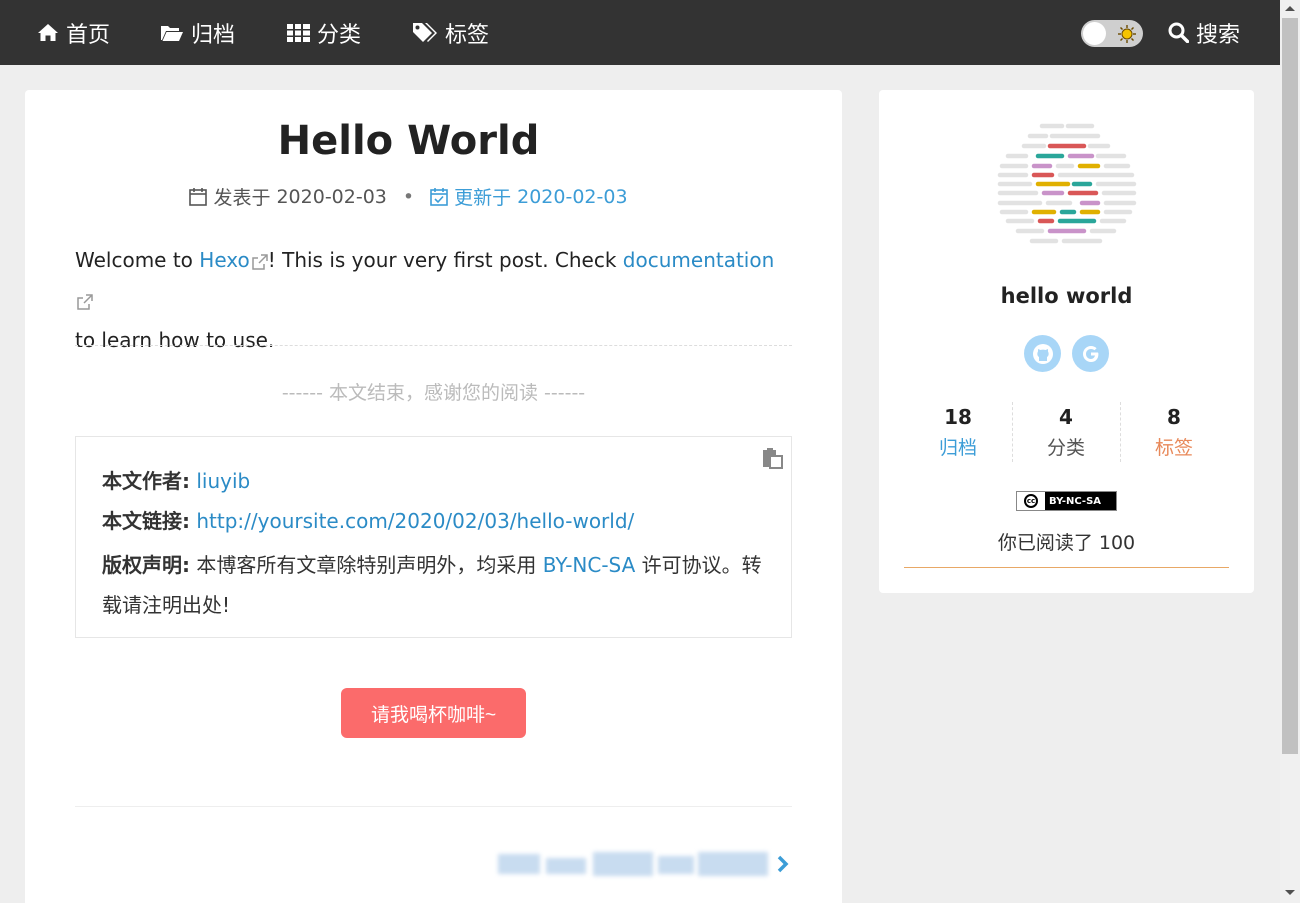 The height and width of the screenshot is (903, 1300). What do you see at coordinates (773, 458) in the screenshot?
I see `copy-icon` at bounding box center [773, 458].